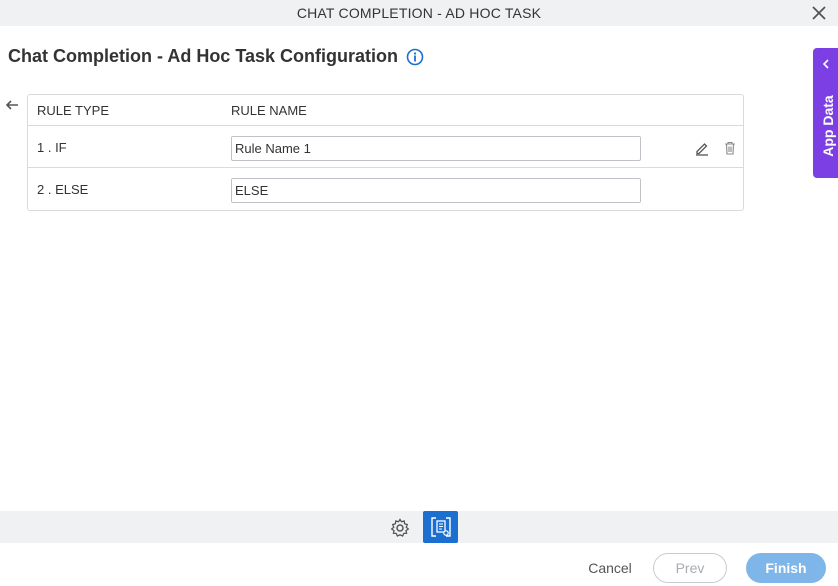  What do you see at coordinates (419, 527) in the screenshot?
I see `bottom-toolbar` at bounding box center [419, 527].